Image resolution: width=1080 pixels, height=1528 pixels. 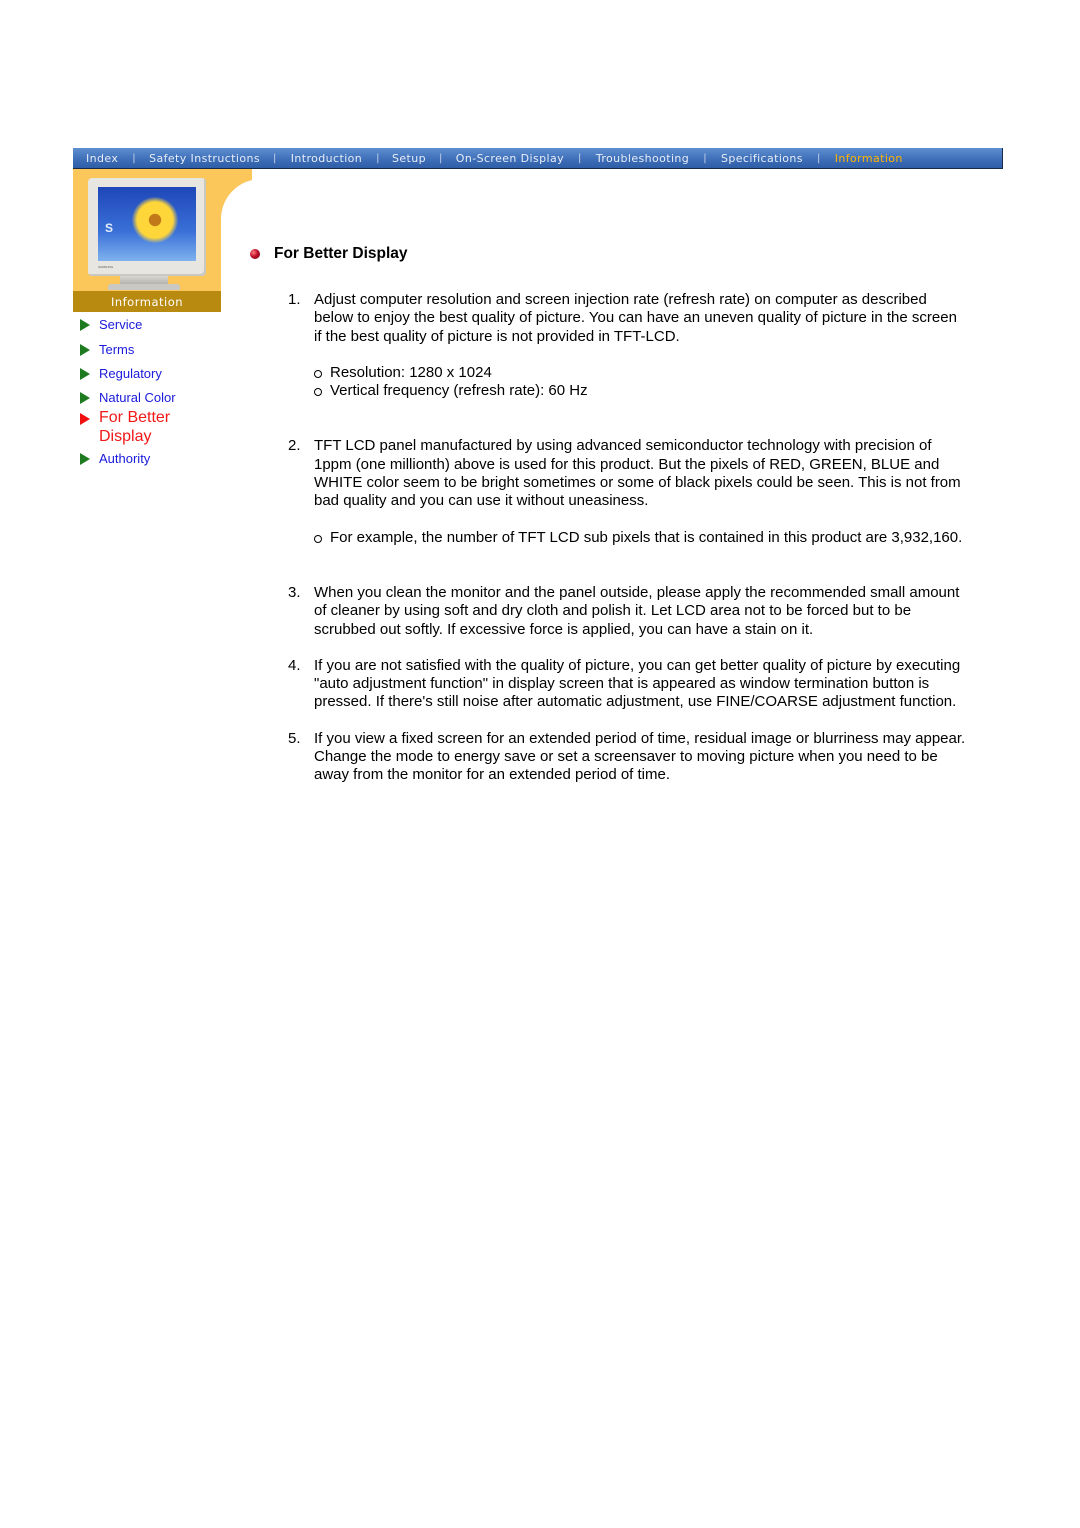 I want to click on monitor-screen: S, so click(x=147, y=224).